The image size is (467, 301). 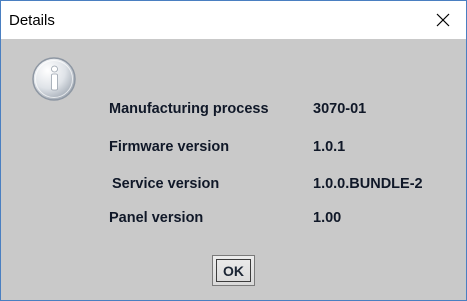 I want to click on title-bar: Details, so click(x=233, y=20).